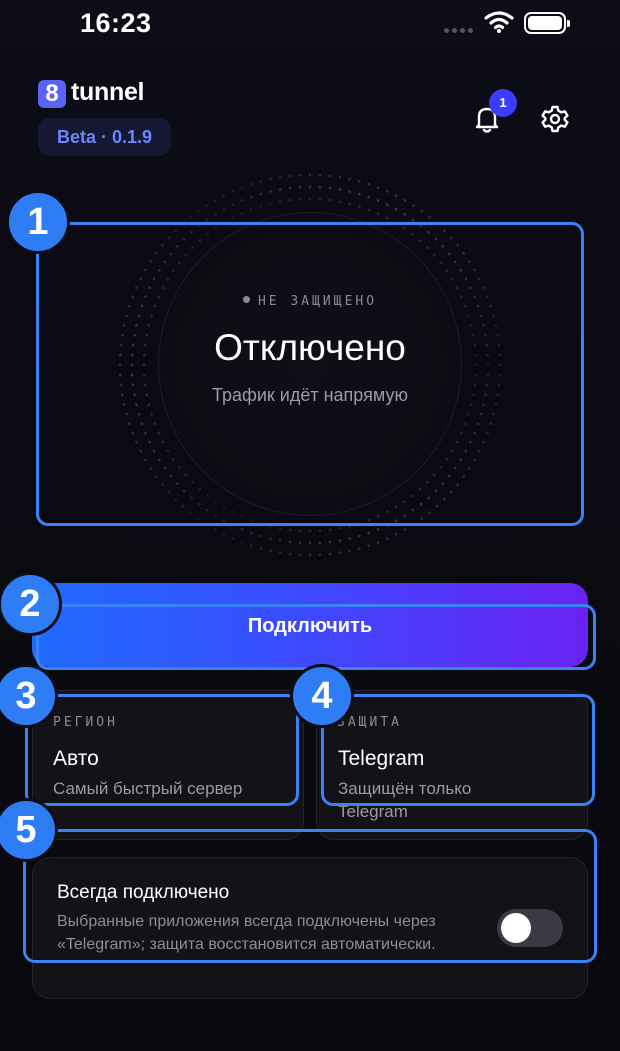 This screenshot has width=620, height=1051. What do you see at coordinates (555, 119) in the screenshot?
I see `gear-icon` at bounding box center [555, 119].